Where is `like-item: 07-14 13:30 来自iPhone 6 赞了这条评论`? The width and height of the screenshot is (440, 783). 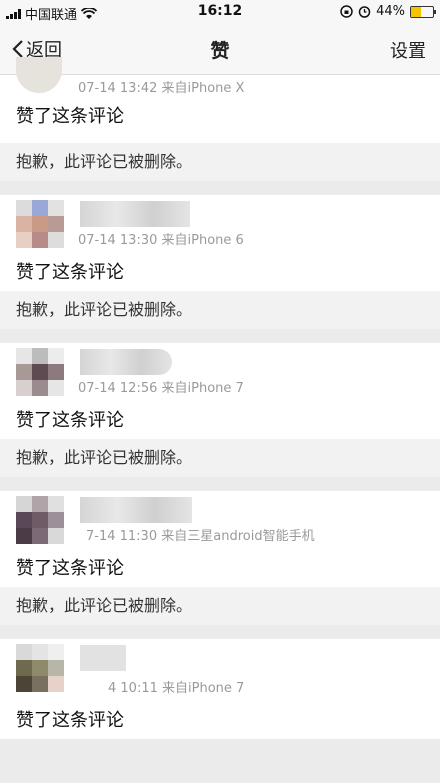
like-item: 07-14 13:30 来自iPhone 6 赞了这条评论 is located at coordinates (220, 243).